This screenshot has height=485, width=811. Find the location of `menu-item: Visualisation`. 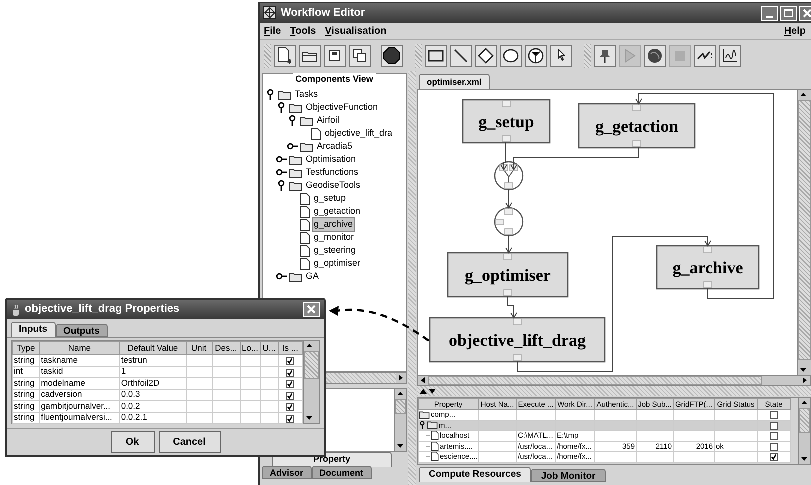

menu-item: Visualisation is located at coordinates (356, 31).